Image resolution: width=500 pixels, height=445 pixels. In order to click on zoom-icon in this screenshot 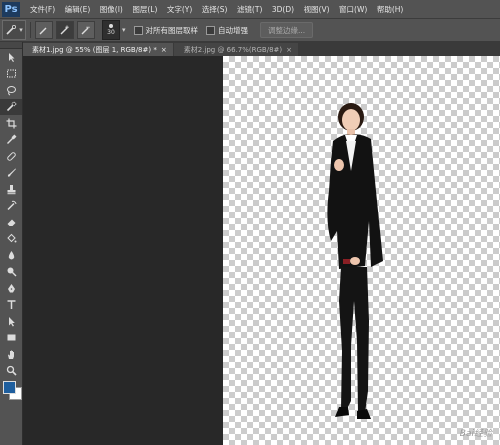, I will do `click(11, 371)`.